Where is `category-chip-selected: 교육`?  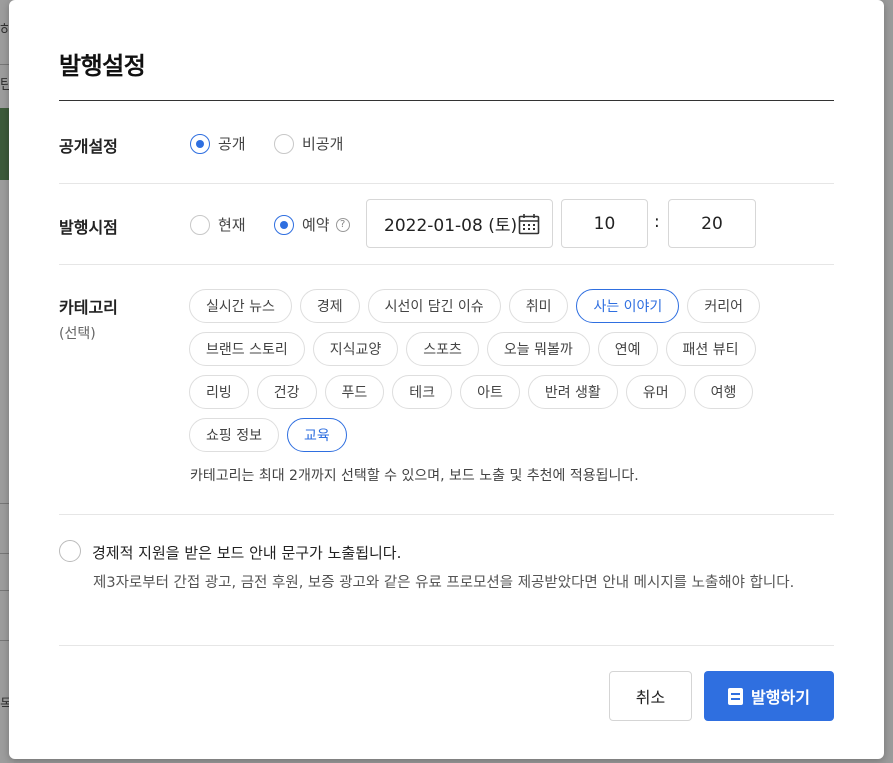 category-chip-selected: 교육 is located at coordinates (316, 435).